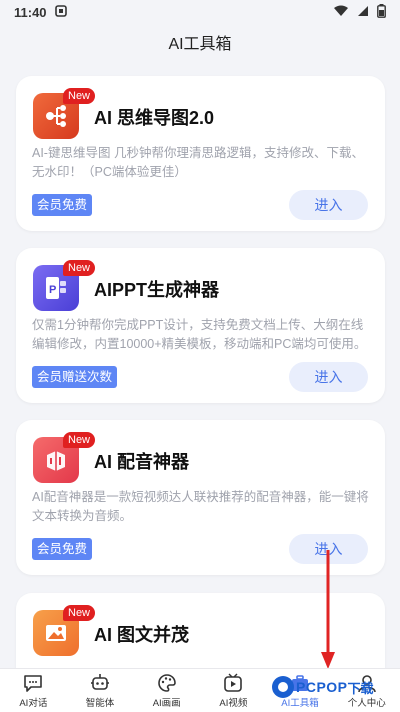 The width and height of the screenshot is (400, 712). I want to click on status-time: 11:40, so click(30, 12).